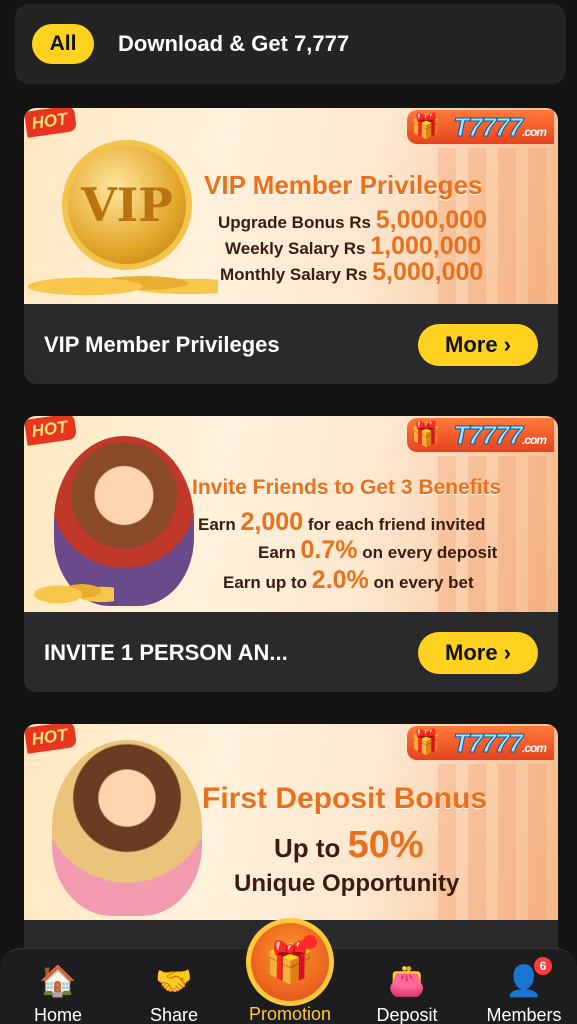  I want to click on banner-line: Up to 50%, so click(349, 845).